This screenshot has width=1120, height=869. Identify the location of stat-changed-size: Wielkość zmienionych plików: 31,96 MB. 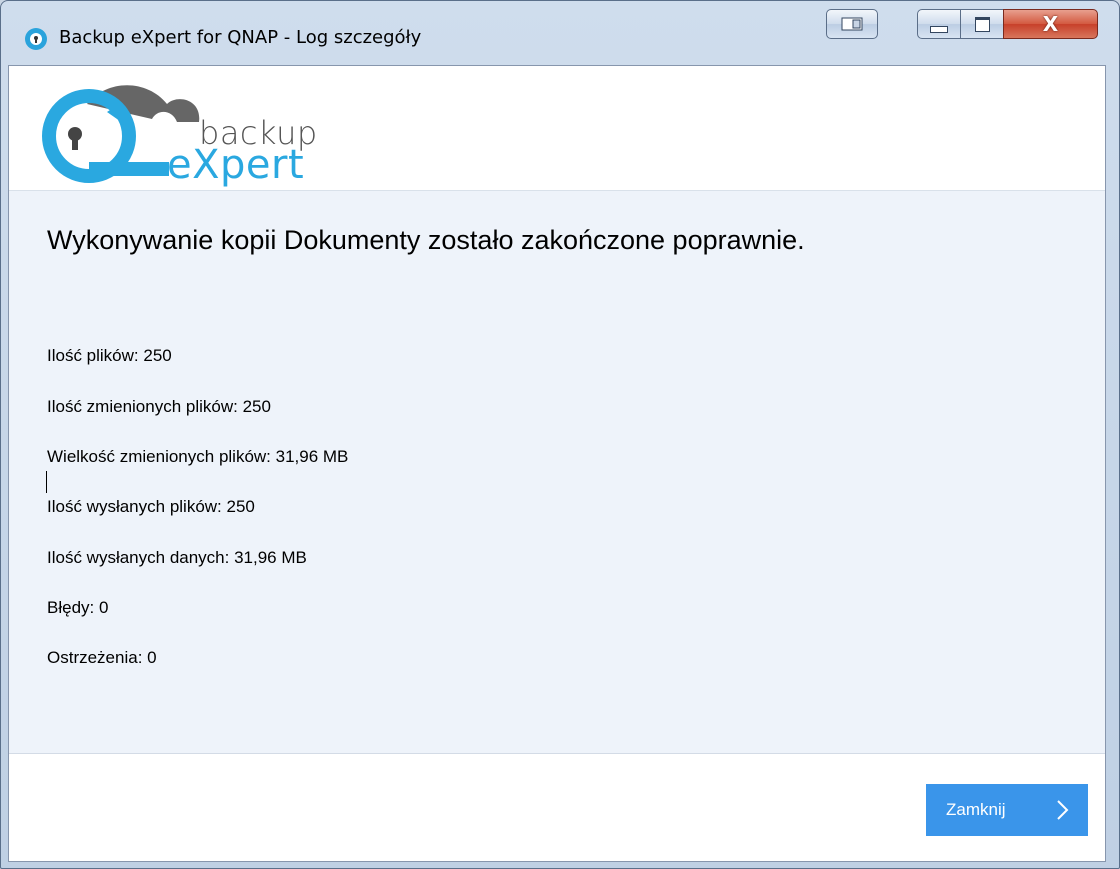
(198, 456).